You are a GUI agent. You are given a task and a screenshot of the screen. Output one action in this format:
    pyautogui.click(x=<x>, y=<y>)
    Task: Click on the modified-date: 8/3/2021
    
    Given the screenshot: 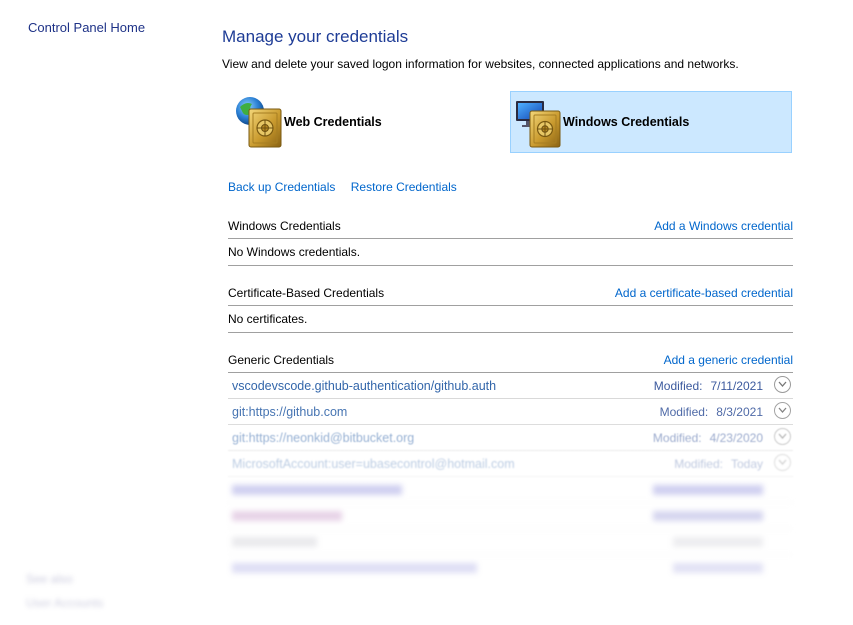 What is the action you would take?
    pyautogui.click(x=739, y=411)
    